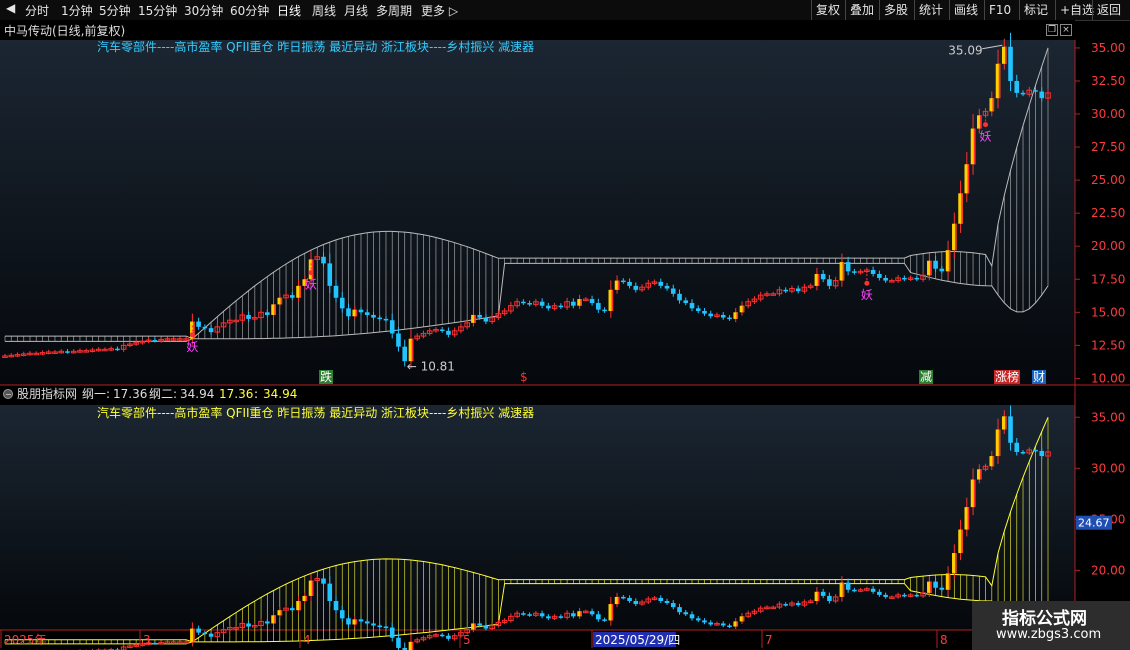 Image resolution: width=1130 pixels, height=650 pixels. Describe the element at coordinates (1108, 114) in the screenshot. I see `y-tick-label: 30.00` at that location.